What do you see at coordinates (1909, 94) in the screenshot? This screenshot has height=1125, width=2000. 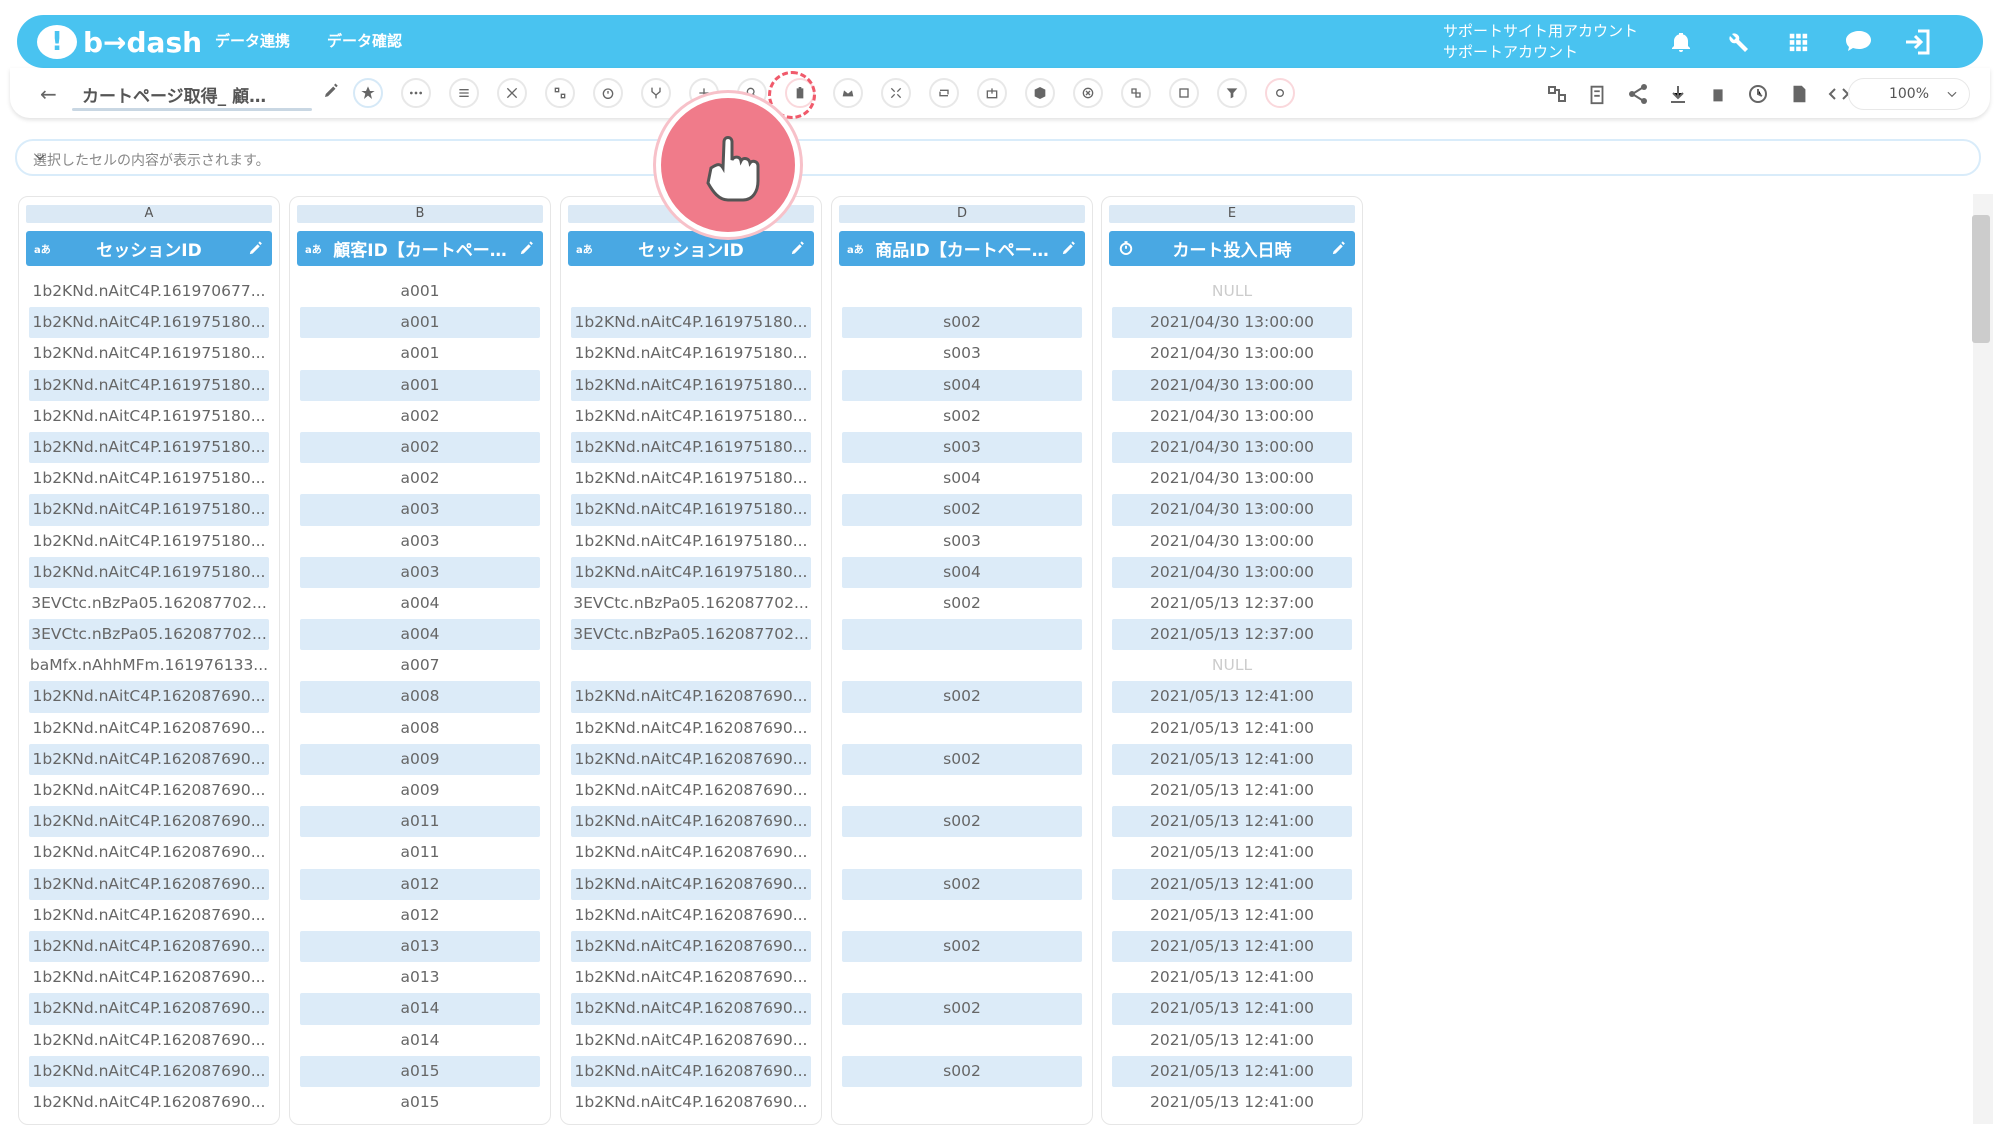 I see `zoom-select: 100%` at bounding box center [1909, 94].